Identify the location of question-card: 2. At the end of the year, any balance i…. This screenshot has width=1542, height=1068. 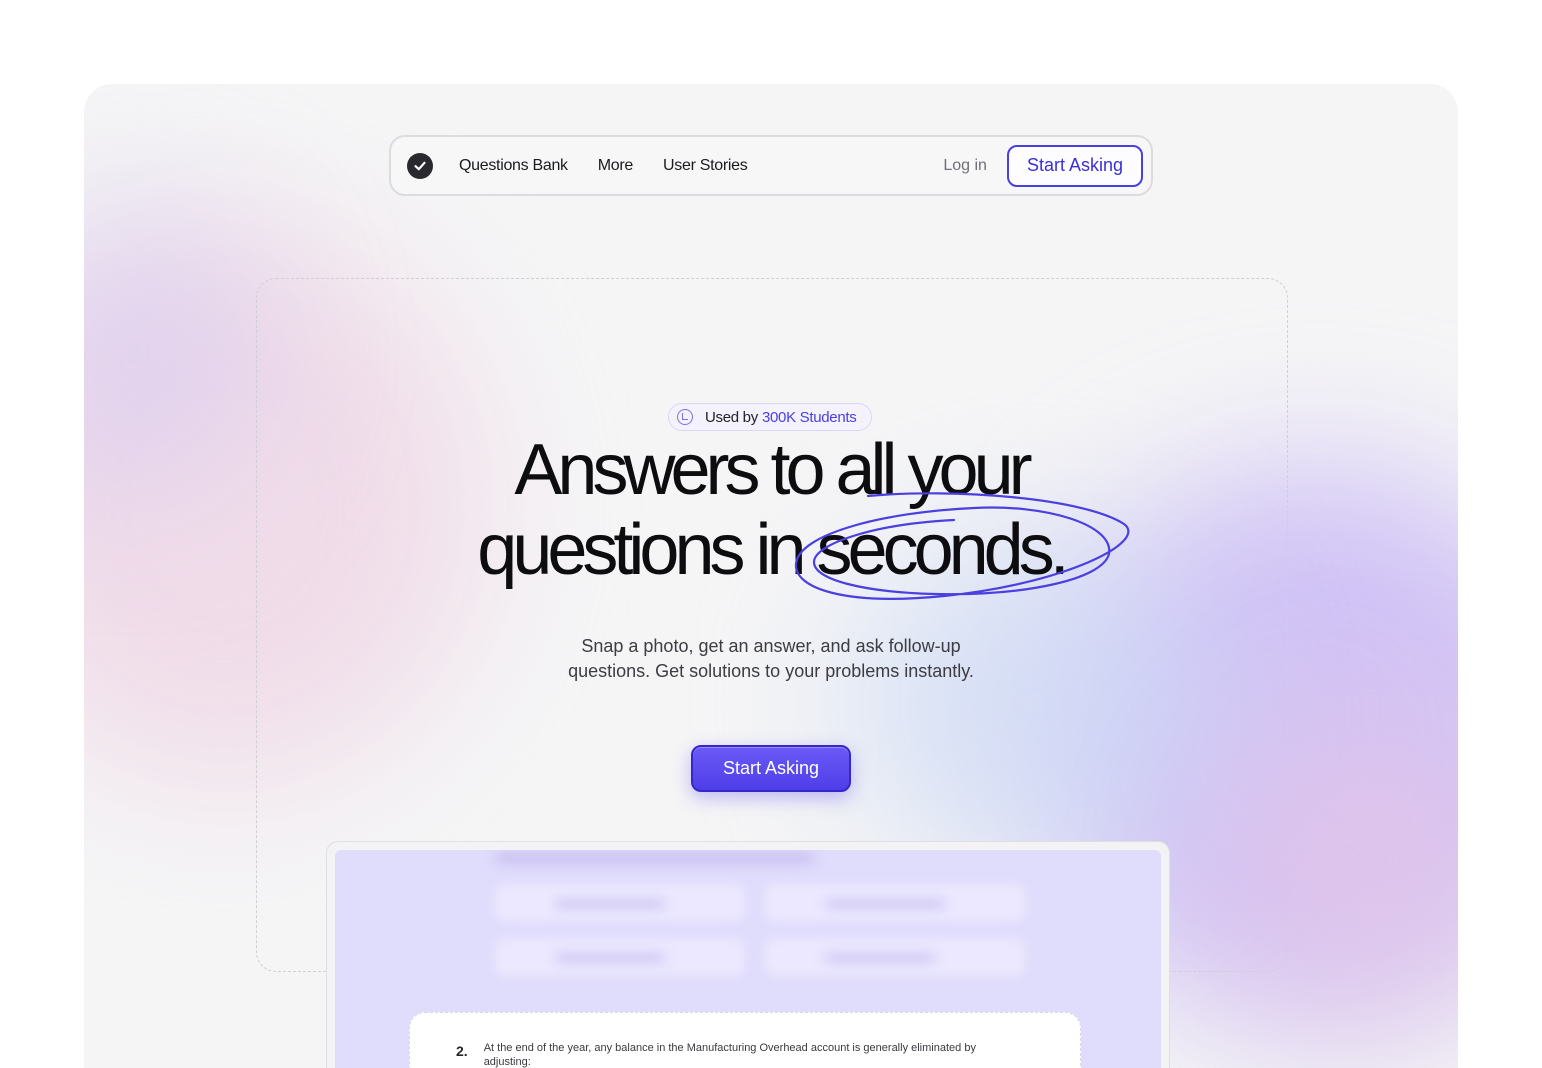
(745, 1040).